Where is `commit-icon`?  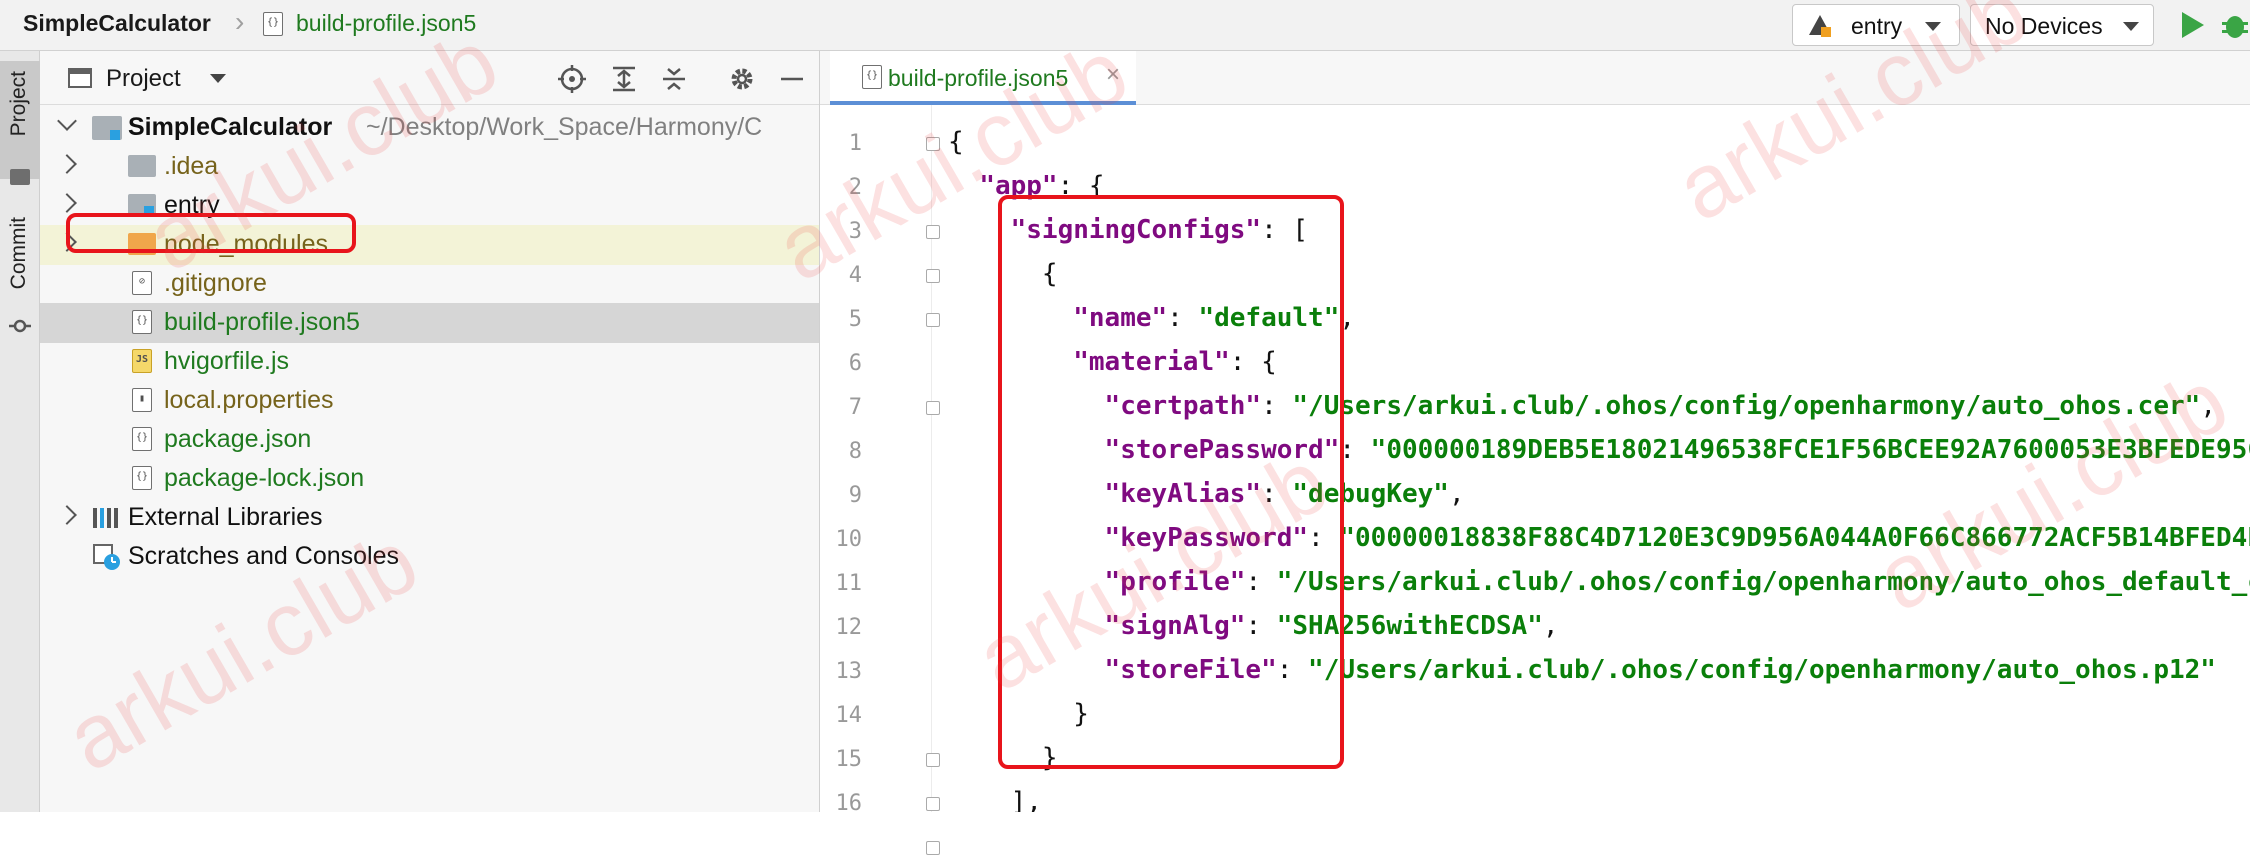
commit-icon is located at coordinates (20, 326).